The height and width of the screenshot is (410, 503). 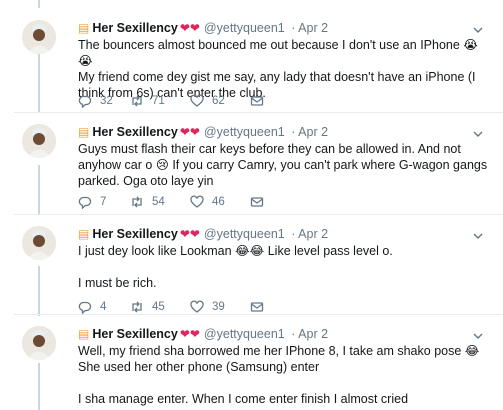 What do you see at coordinates (158, 202) in the screenshot?
I see `retweet-count: 54` at bounding box center [158, 202].